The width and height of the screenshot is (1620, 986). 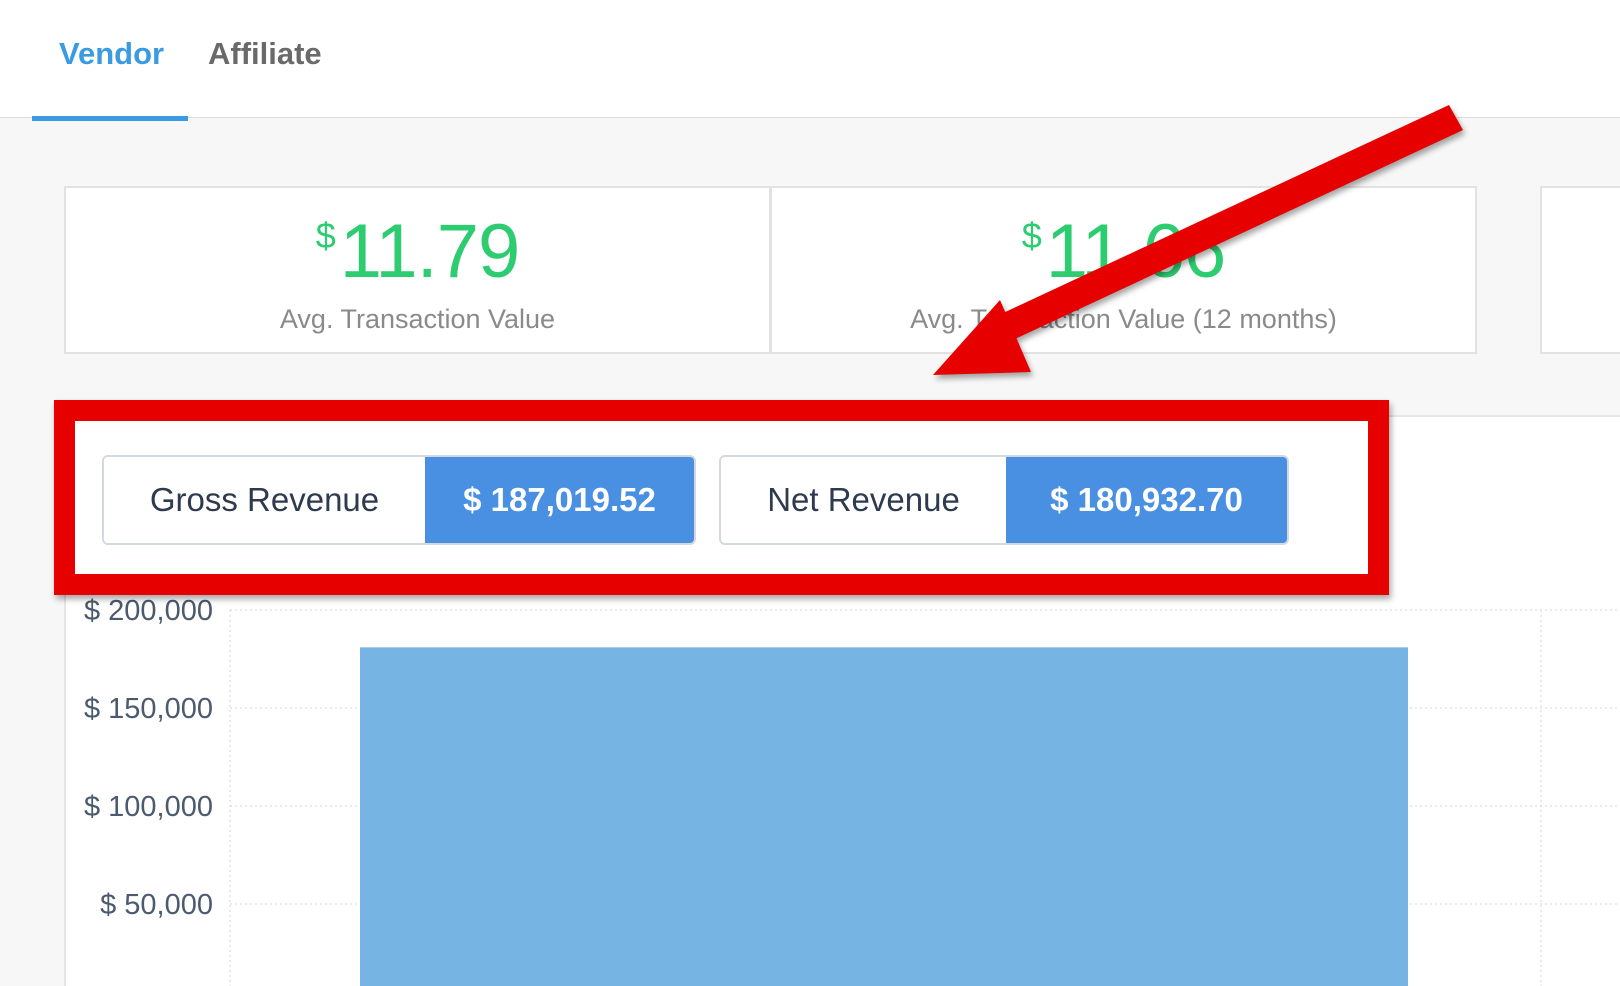 What do you see at coordinates (148, 611) in the screenshot?
I see `y-tick-label: $ 200,000` at bounding box center [148, 611].